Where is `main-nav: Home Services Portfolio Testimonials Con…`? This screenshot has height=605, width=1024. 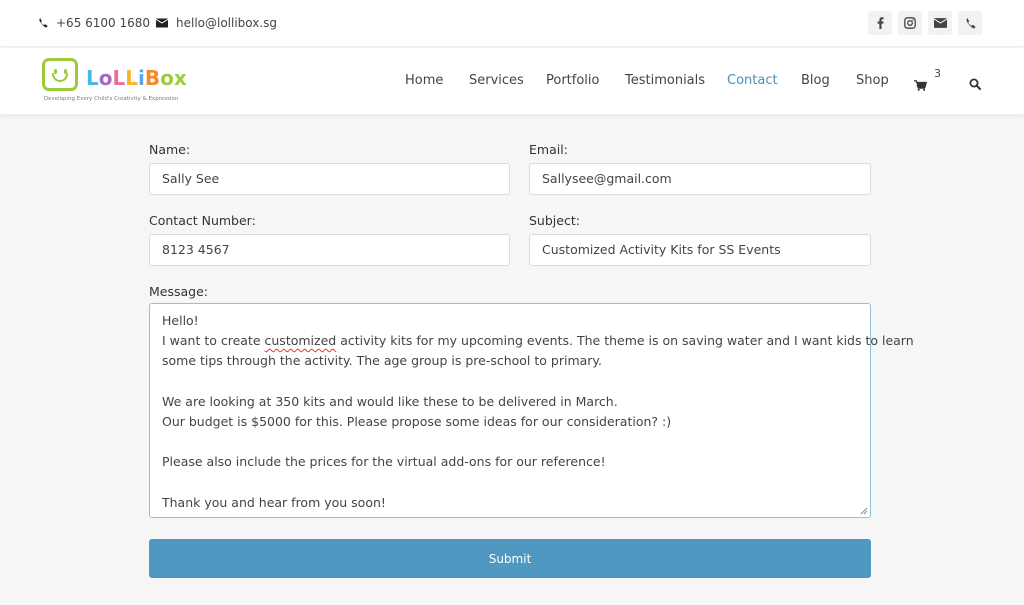
main-nav: Home Services Portfolio Testimonials Con… is located at coordinates (512, 81).